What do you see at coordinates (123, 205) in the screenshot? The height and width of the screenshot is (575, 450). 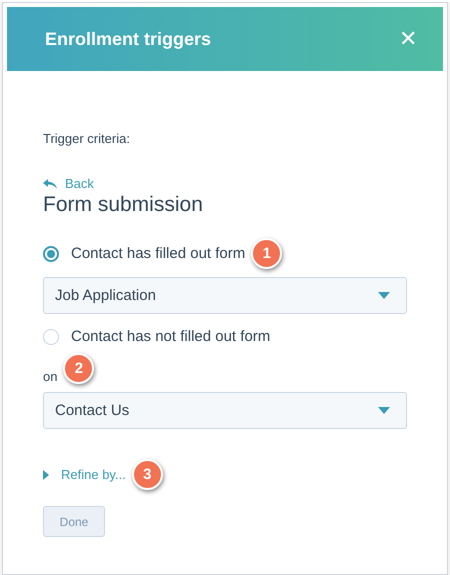 I see `section-heading: Form submission` at bounding box center [123, 205].